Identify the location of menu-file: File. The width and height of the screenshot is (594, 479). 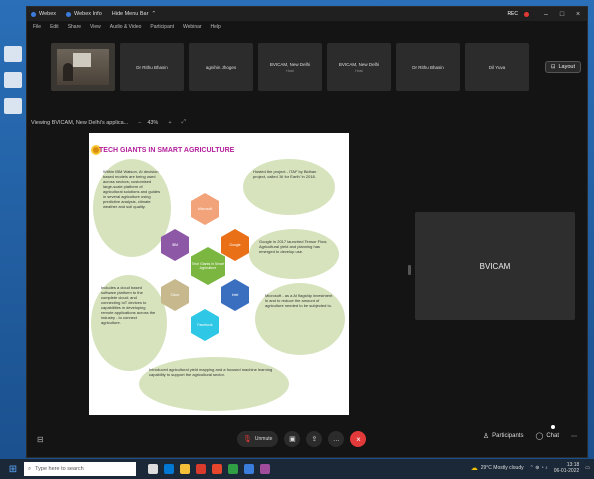
(37, 27).